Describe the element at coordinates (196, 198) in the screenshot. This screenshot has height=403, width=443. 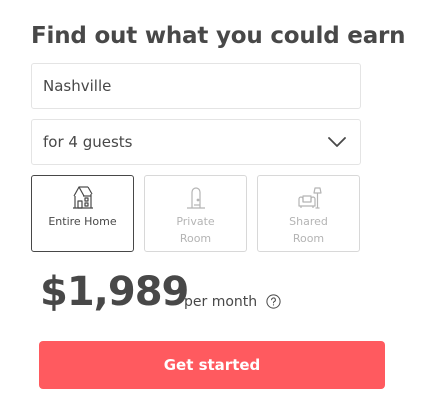
I see `lamp-door-icon` at that location.